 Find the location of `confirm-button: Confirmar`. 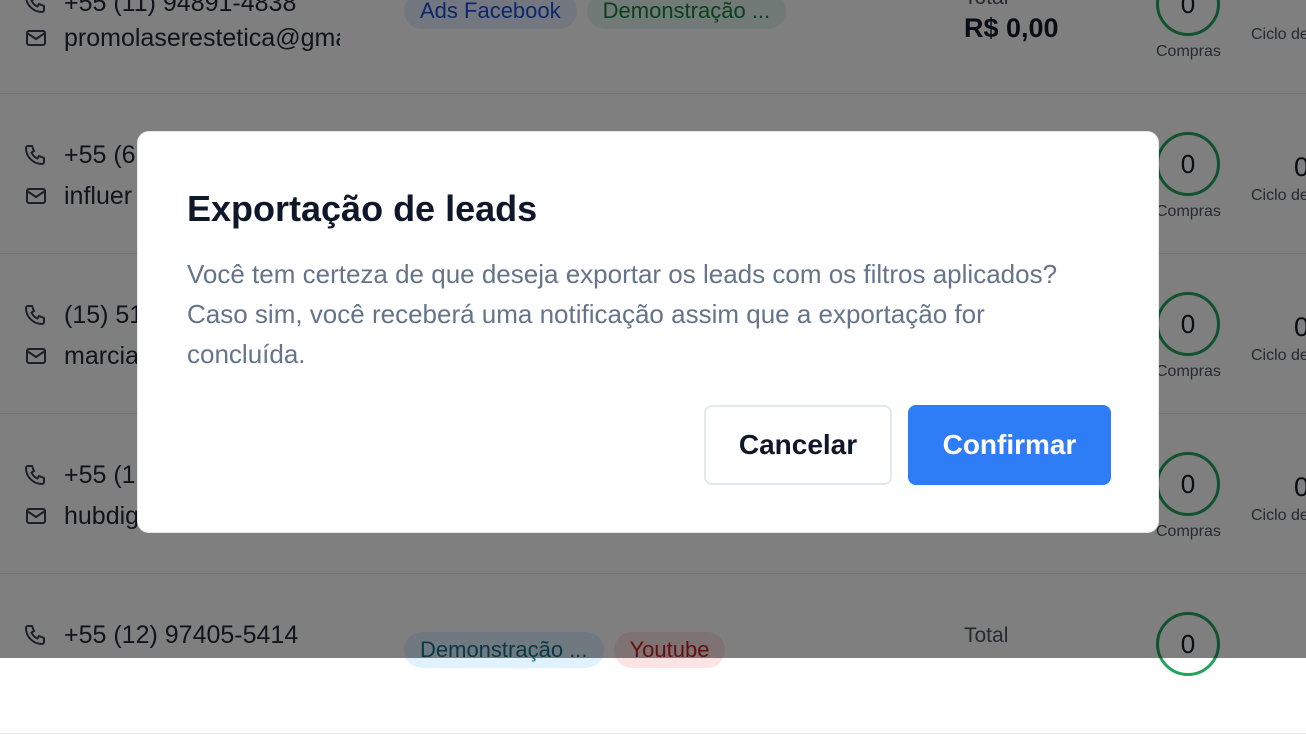

confirm-button: Confirmar is located at coordinates (1009, 445).